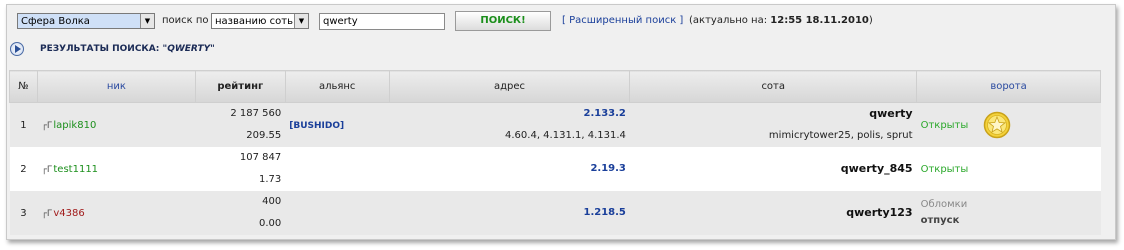 Image resolution: width=1124 pixels, height=250 pixels. Describe the element at coordinates (240, 124) in the screenshot. I see `rating-cell: 2 187 560 209.55` at that location.